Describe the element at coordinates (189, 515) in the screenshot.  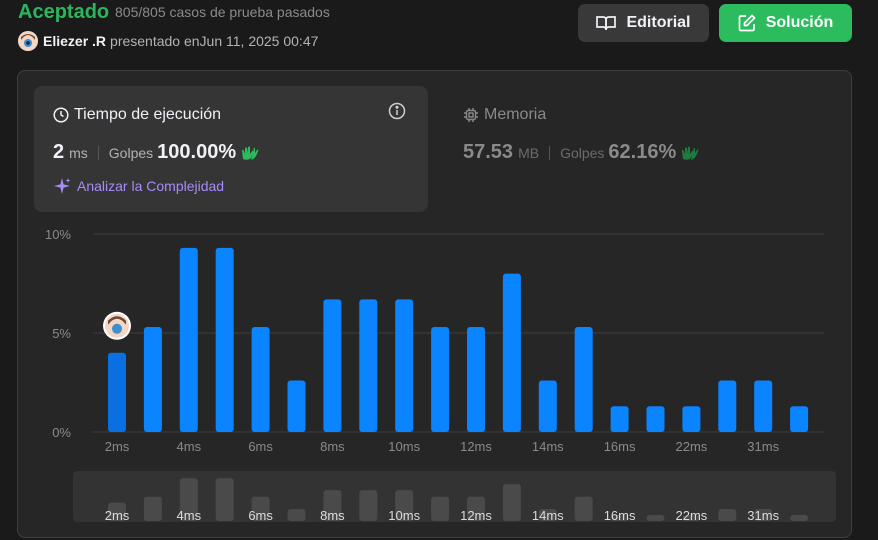
I see `mini-x-tick-label: 4ms` at that location.